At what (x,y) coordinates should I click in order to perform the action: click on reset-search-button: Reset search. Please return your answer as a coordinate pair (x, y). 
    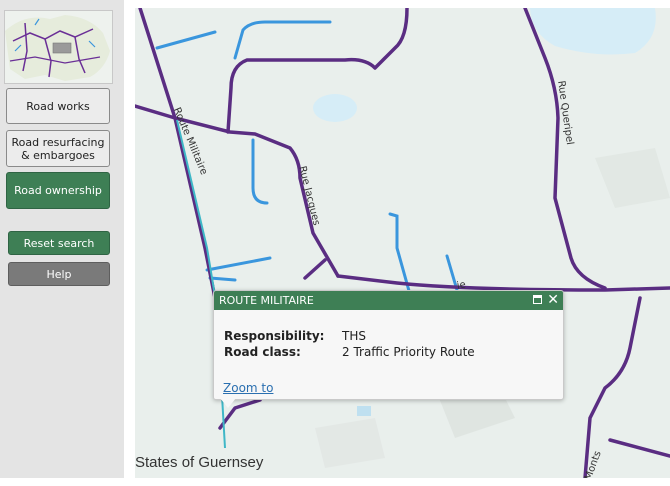
    Looking at the image, I should click on (59, 243).